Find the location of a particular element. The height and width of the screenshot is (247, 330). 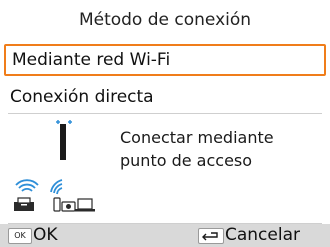

menu-item-label: Mediante red Wi-Fi is located at coordinates (91, 60).